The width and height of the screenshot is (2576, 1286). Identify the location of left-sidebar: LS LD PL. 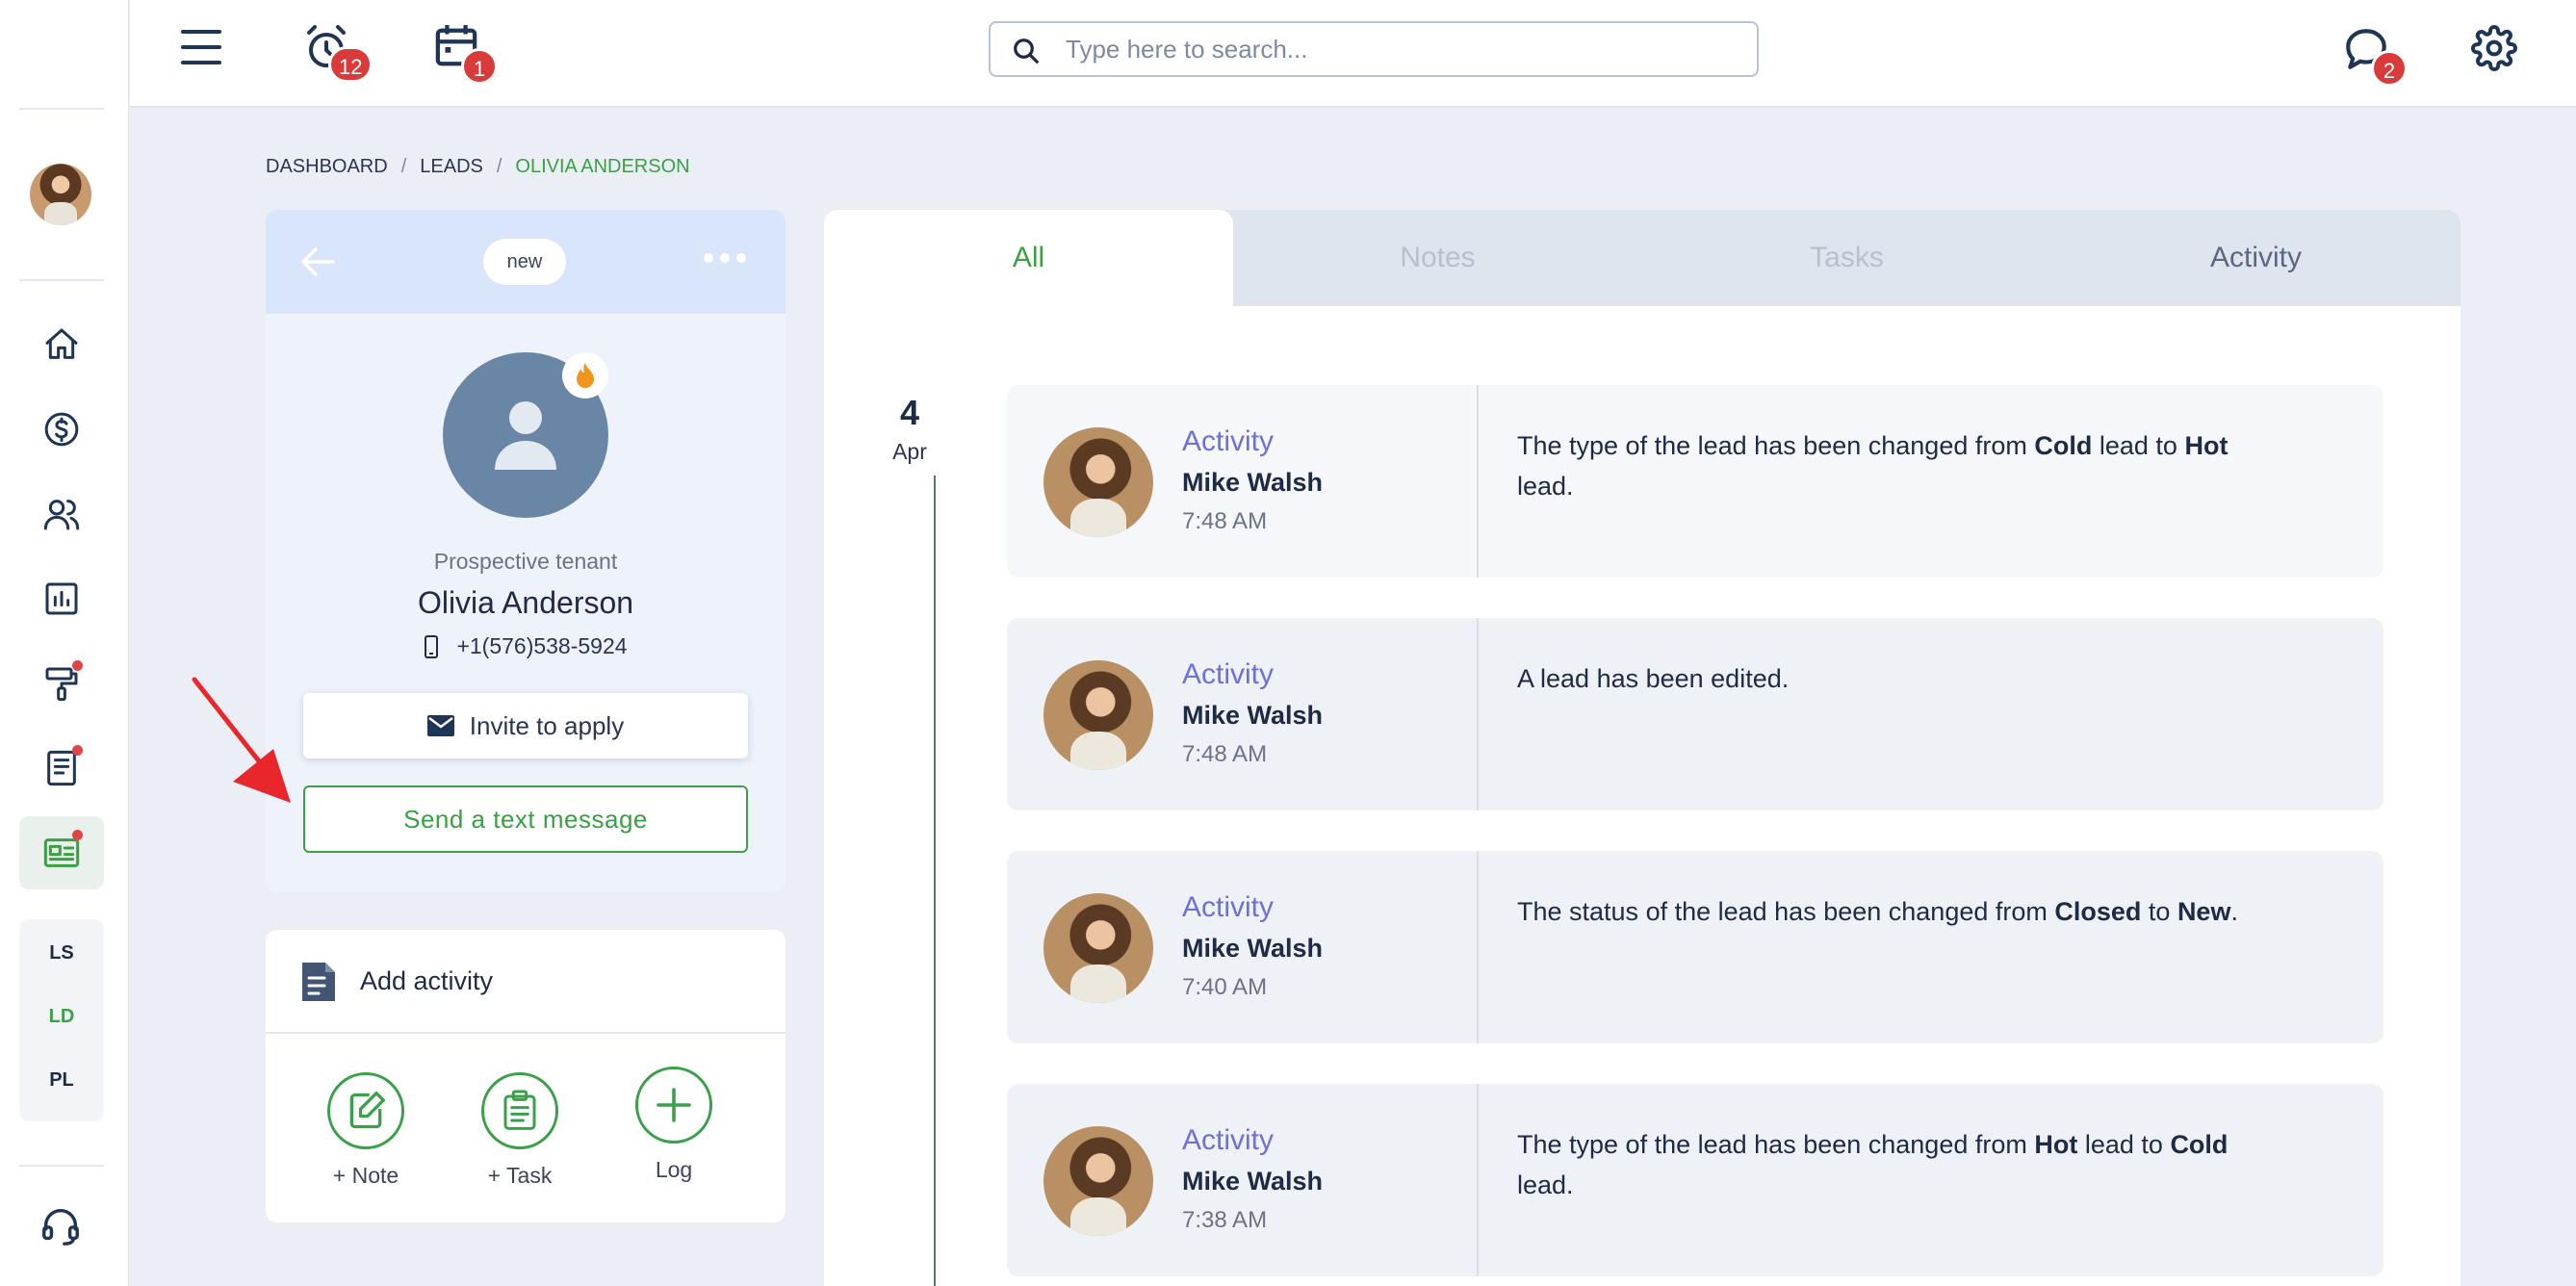
(64, 643).